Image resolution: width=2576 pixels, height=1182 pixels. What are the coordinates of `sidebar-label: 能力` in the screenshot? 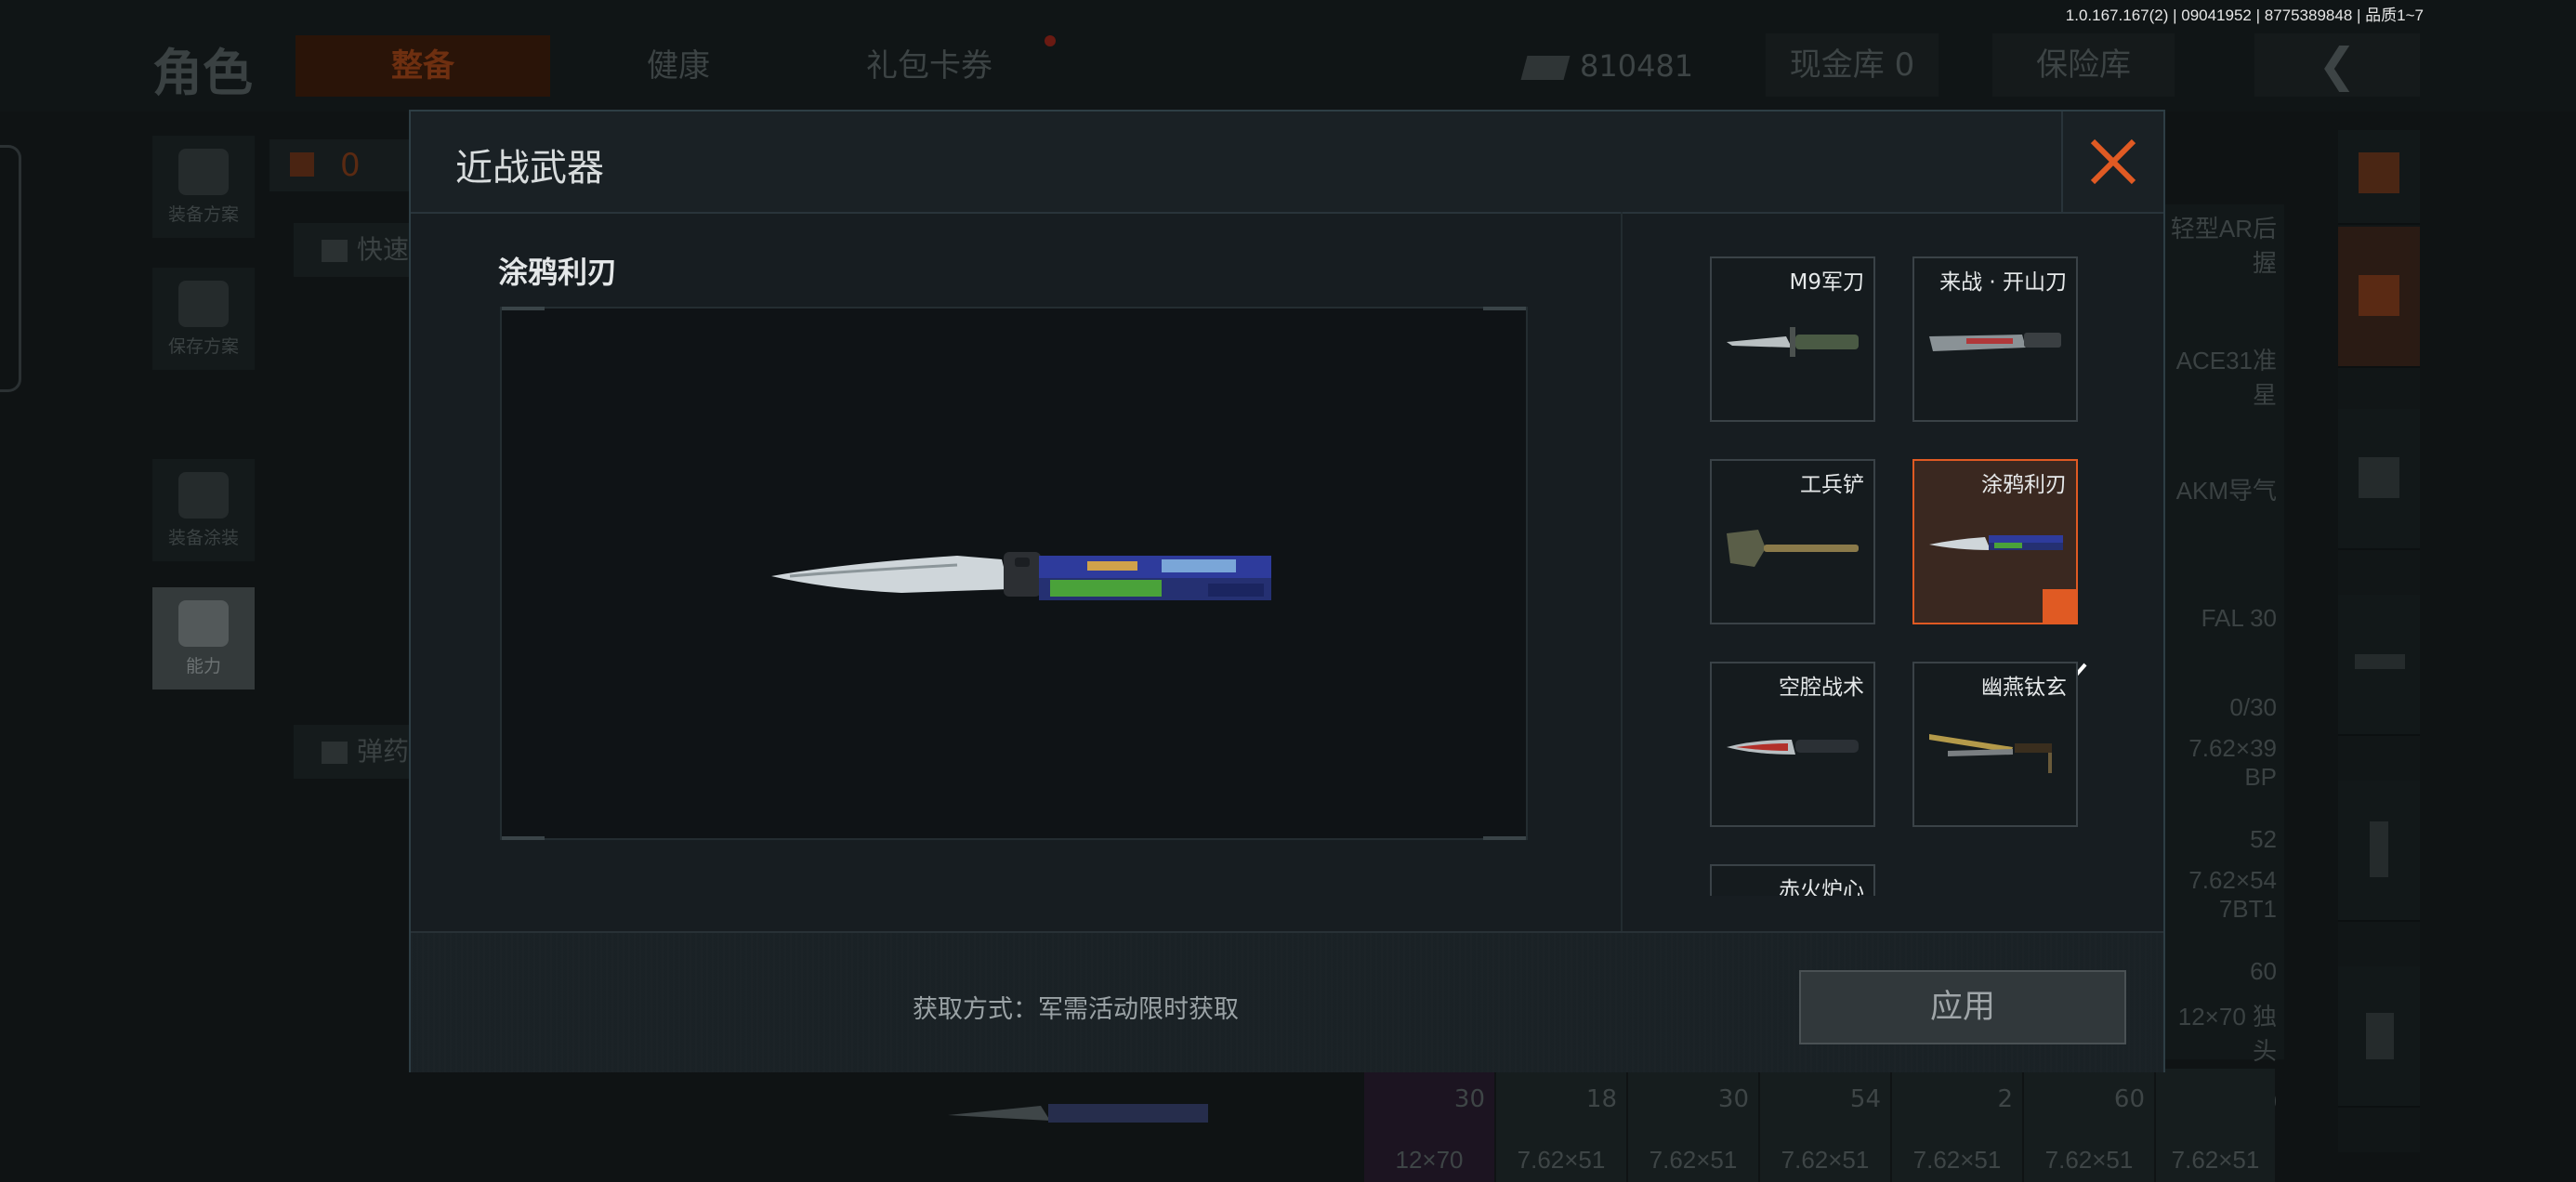 It's located at (203, 666).